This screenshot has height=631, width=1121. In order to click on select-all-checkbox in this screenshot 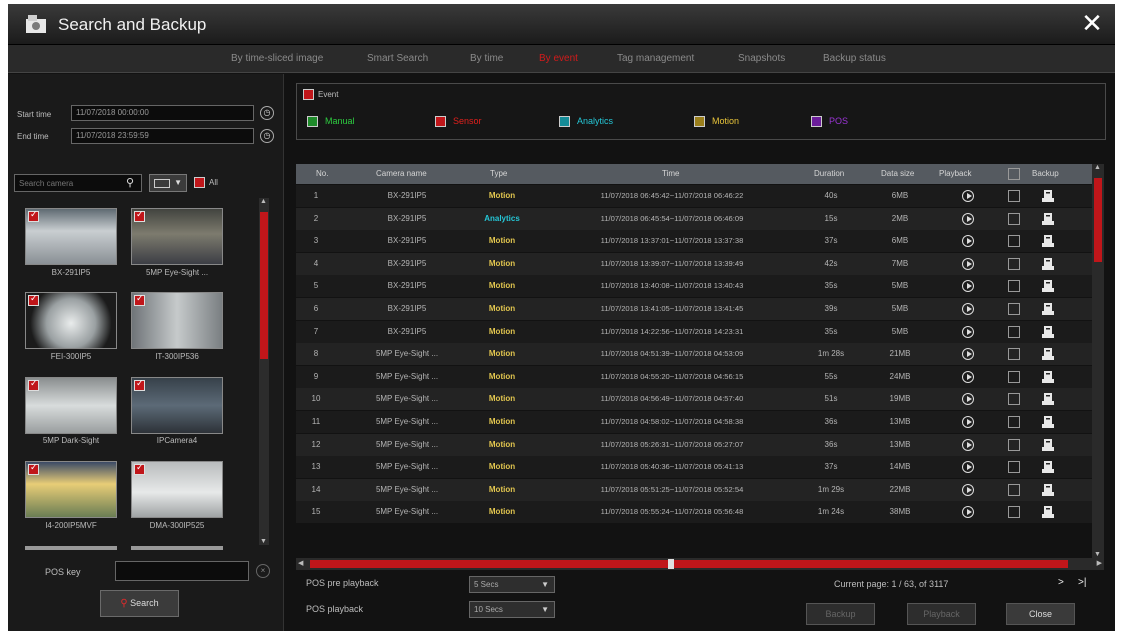, I will do `click(1014, 174)`.